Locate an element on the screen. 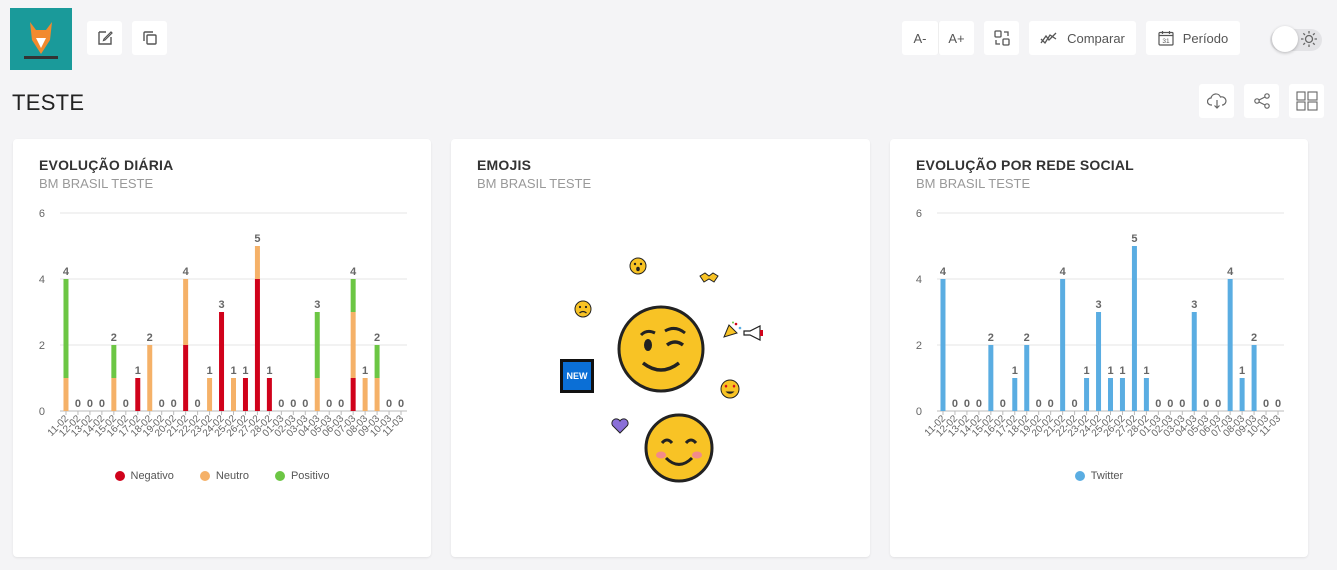 The image size is (1337, 570). legend-item-negativo: Negativo is located at coordinates (144, 476).